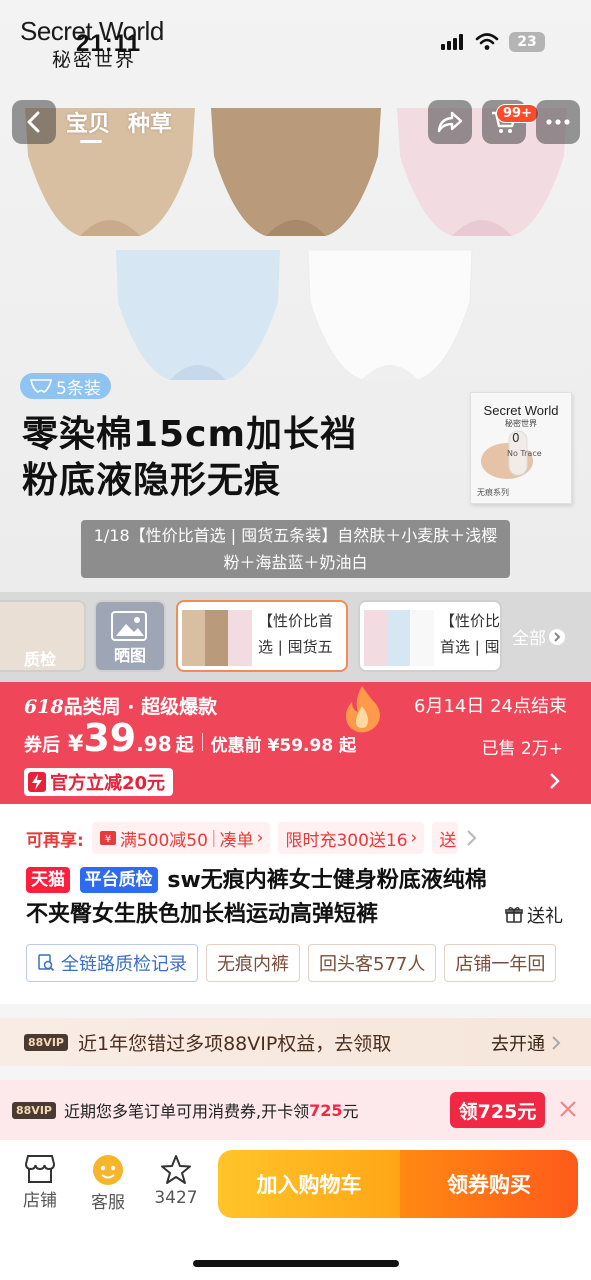  What do you see at coordinates (190, 738) in the screenshot?
I see `price-line: 券后 ¥ 39 .98 起 优惠前 ¥59.98 起` at bounding box center [190, 738].